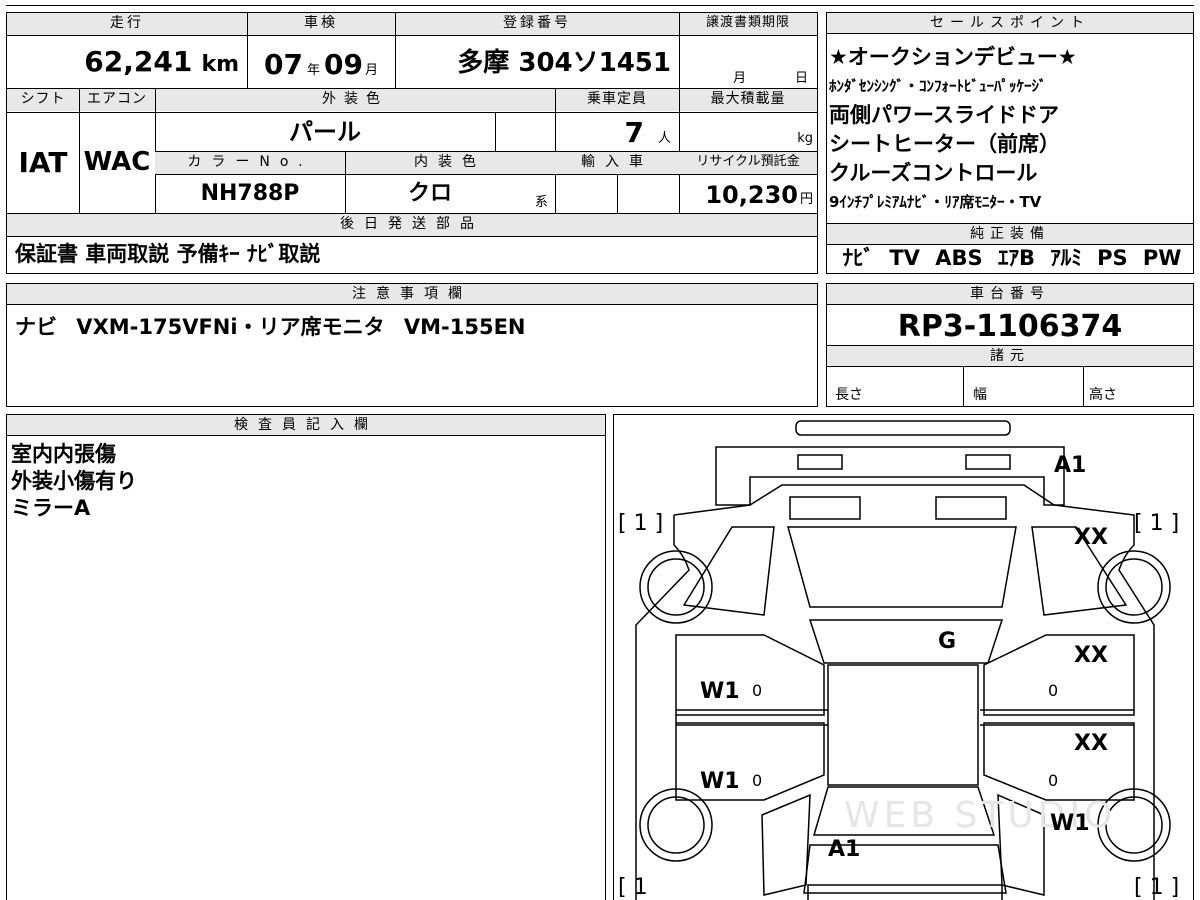  Describe the element at coordinates (947, 641) in the screenshot. I see `mark-roof: G` at that location.